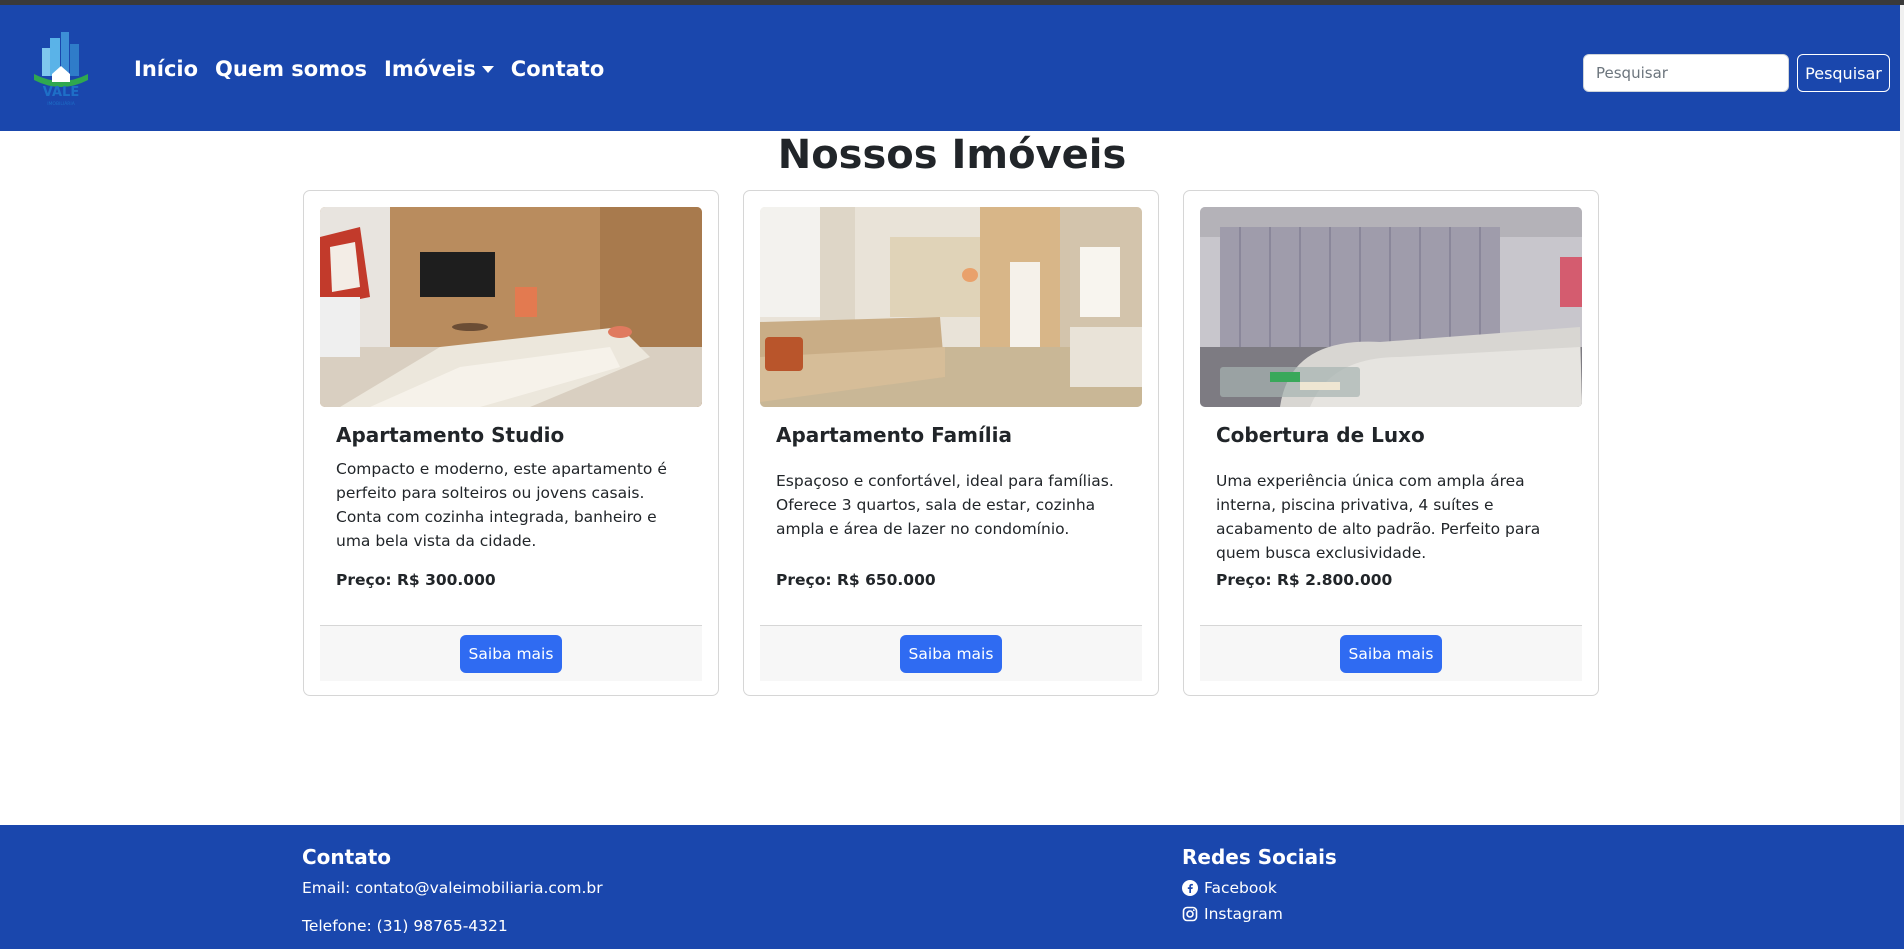  Describe the element at coordinates (1243, 914) in the screenshot. I see `instagram-label: Instagram` at that location.